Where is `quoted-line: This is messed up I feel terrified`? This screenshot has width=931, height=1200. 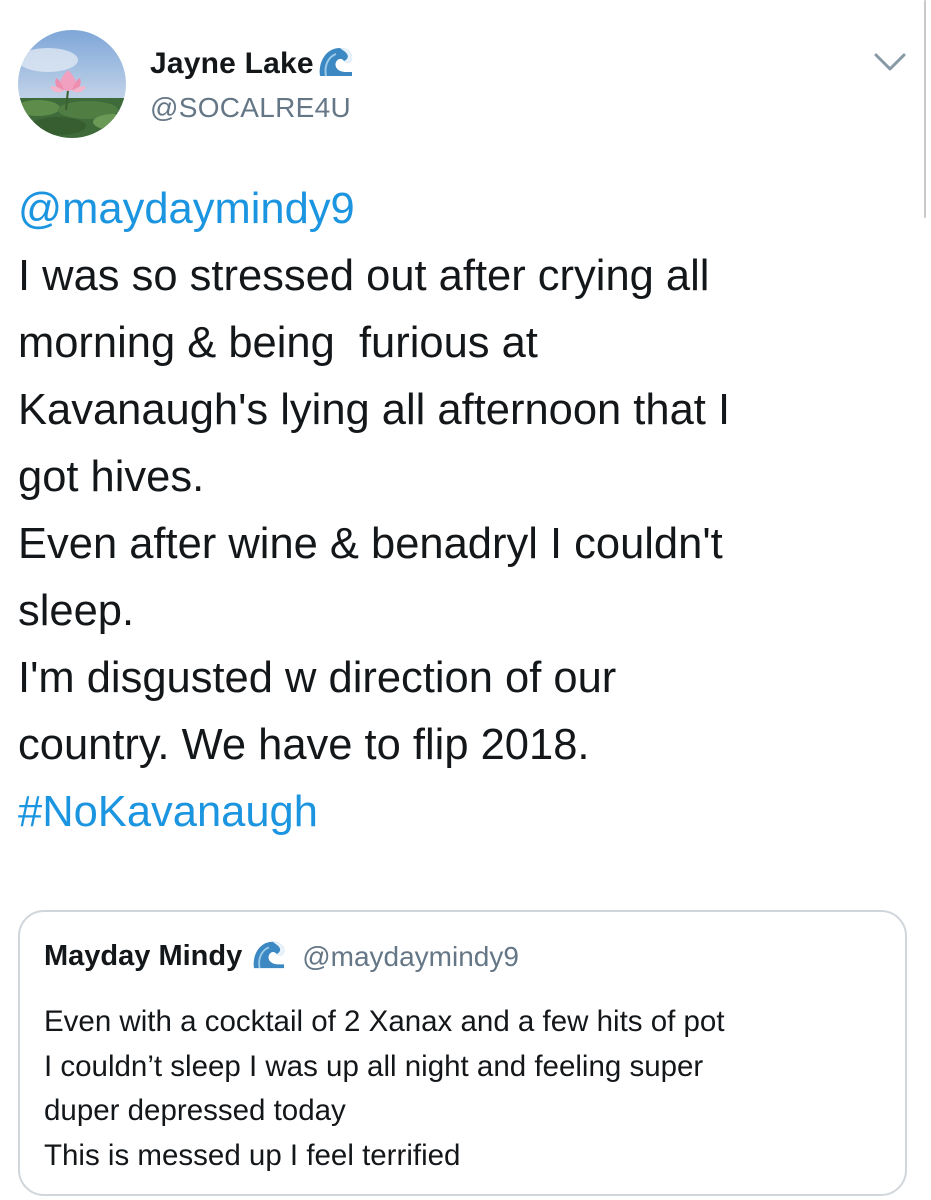
quoted-line: This is messed up I feel terrified is located at coordinates (252, 1155).